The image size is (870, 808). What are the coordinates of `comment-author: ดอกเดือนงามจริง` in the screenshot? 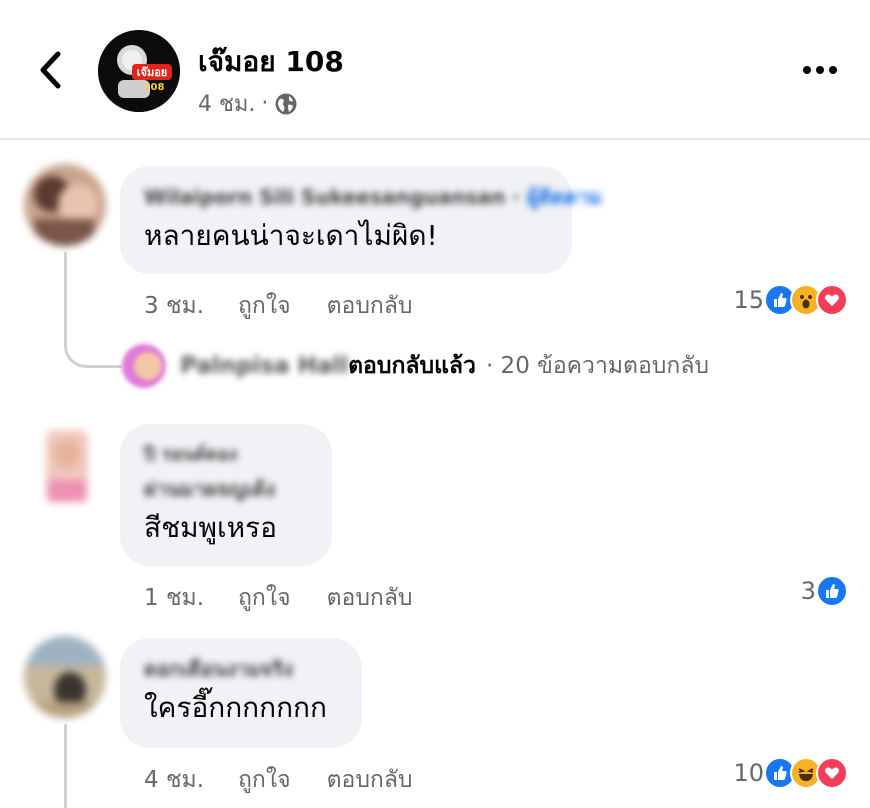 It's located at (241, 669).